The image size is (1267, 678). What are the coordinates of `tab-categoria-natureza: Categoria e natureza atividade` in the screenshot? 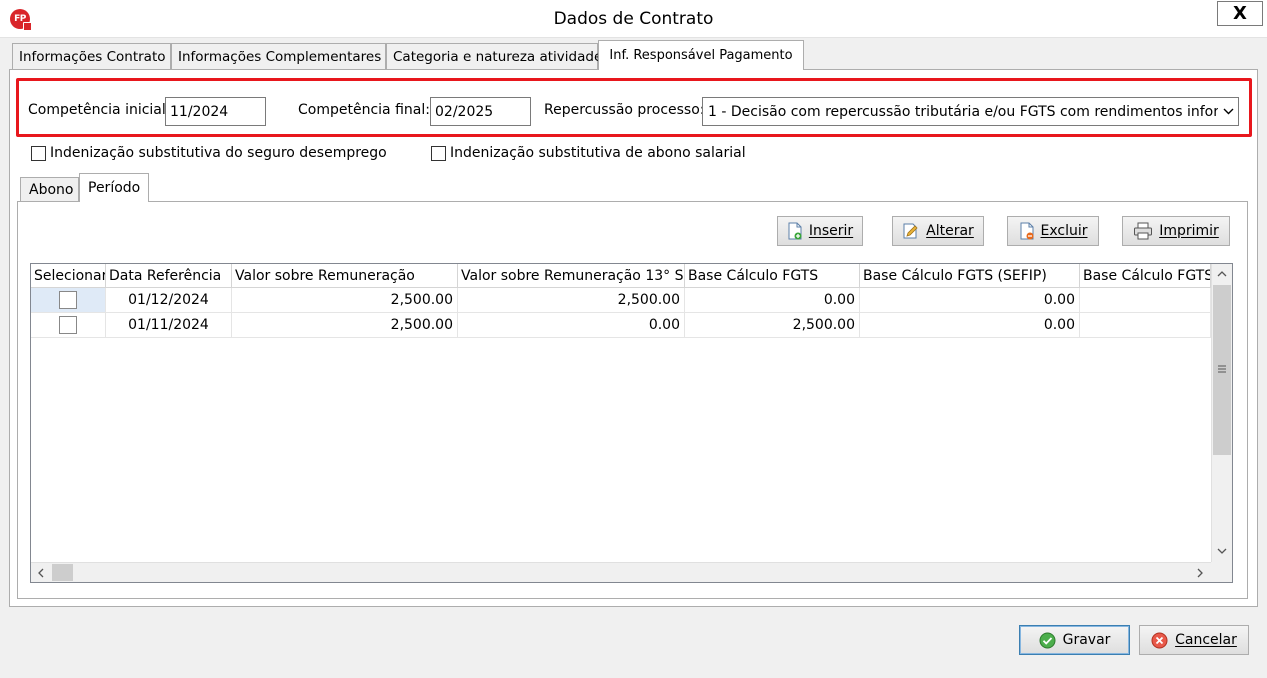 It's located at (494, 56).